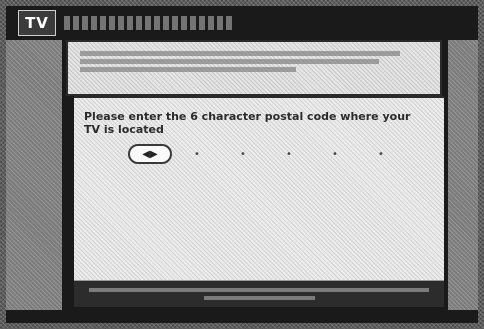 The height and width of the screenshot is (329, 484). I want to click on header-bar: TV, so click(243, 23).